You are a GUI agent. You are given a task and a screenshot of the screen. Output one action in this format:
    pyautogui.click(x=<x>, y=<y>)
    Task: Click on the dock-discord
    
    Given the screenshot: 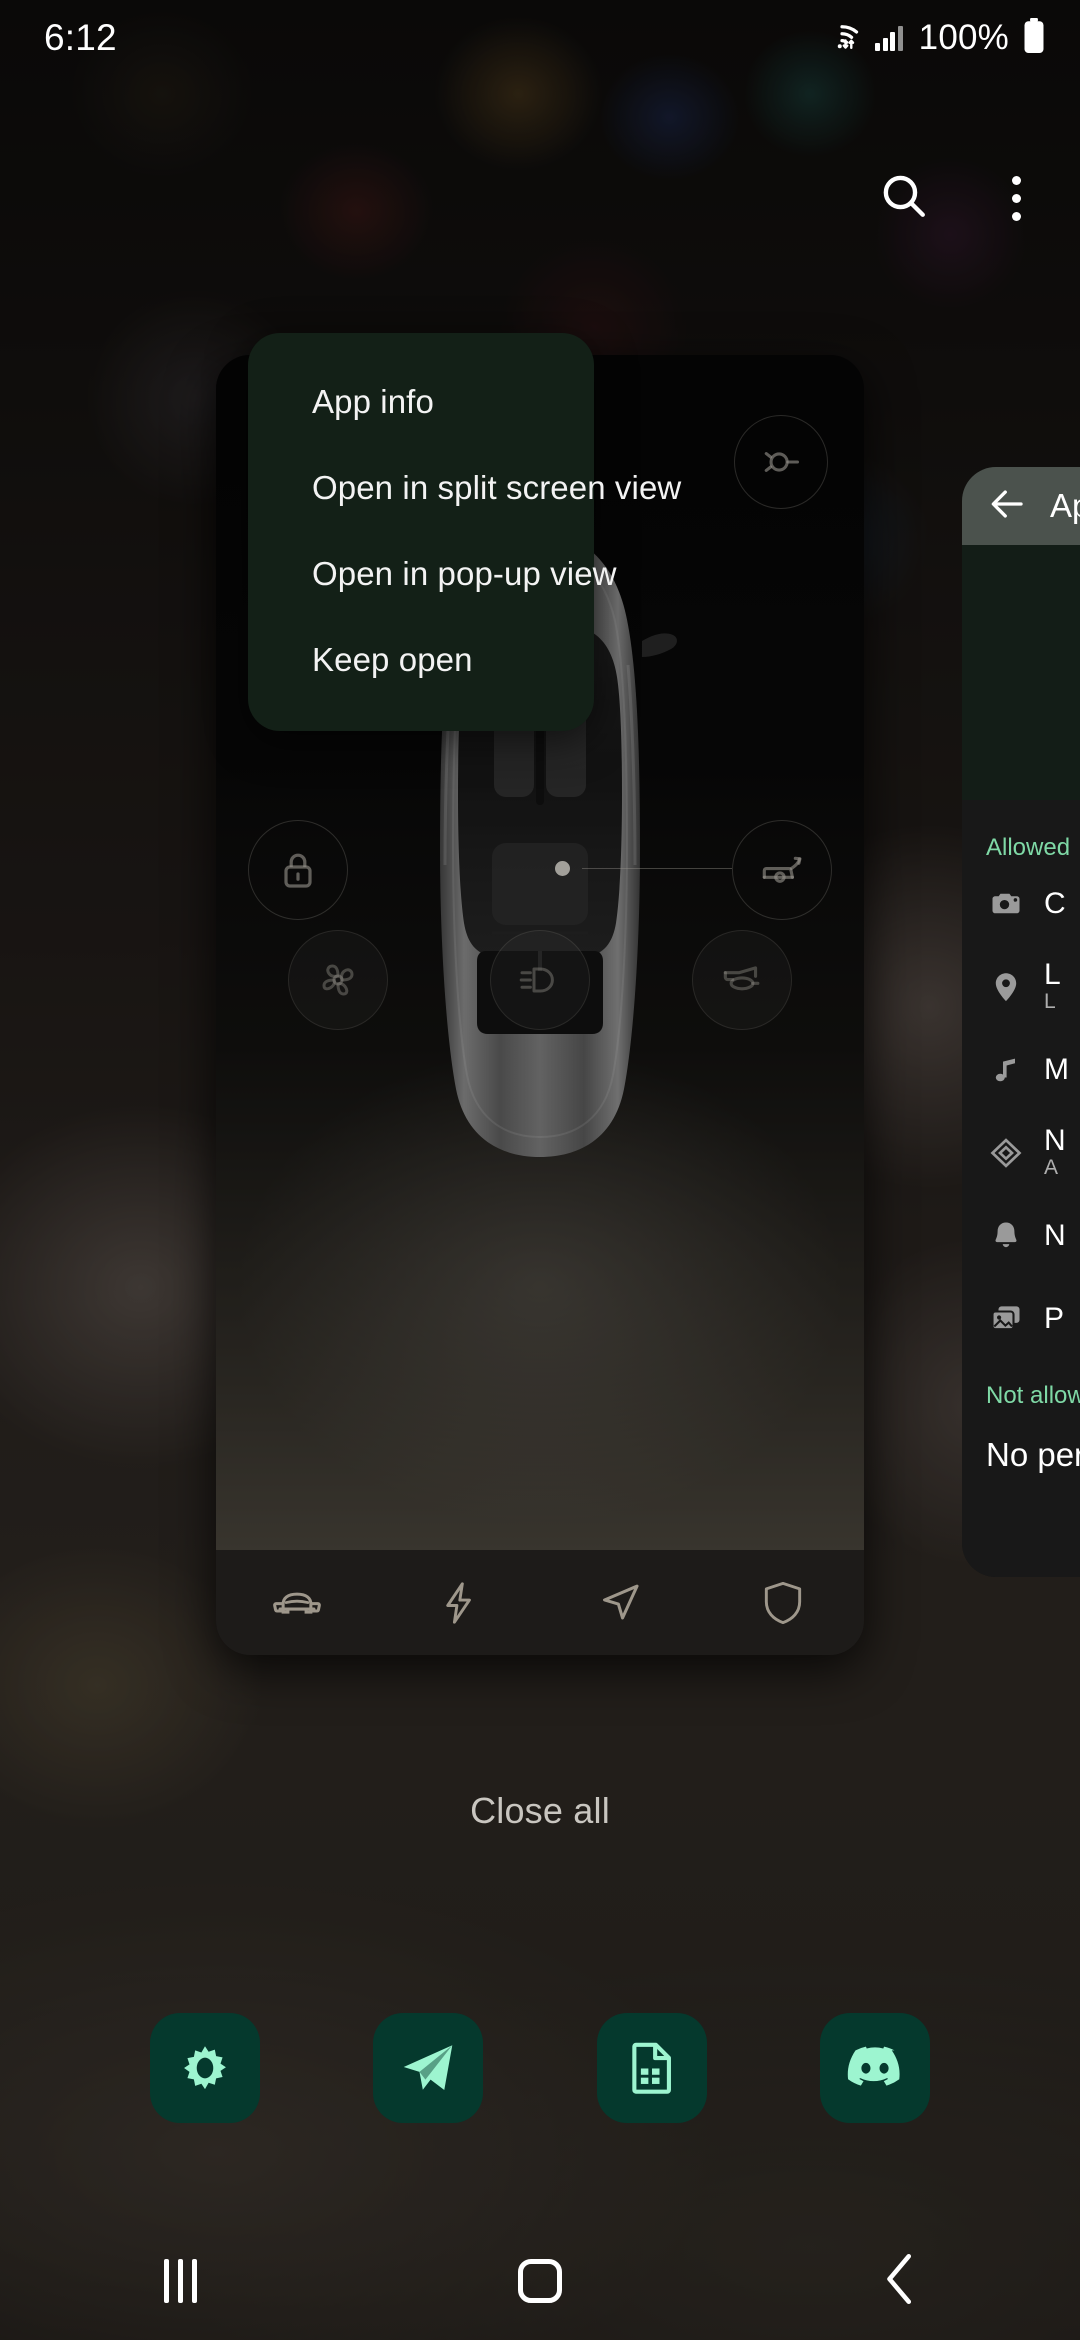 What is the action you would take?
    pyautogui.click(x=875, y=2067)
    